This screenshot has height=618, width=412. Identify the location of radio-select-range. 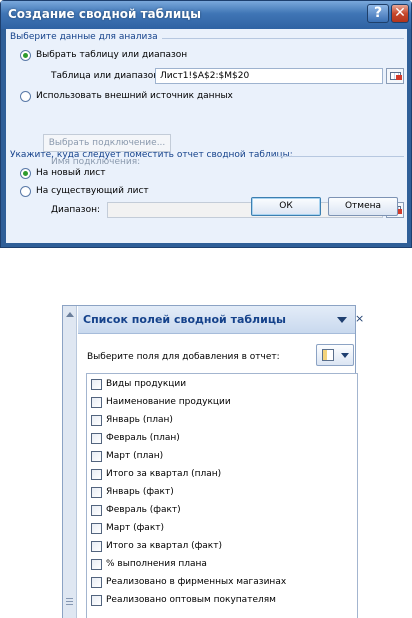
(25, 55).